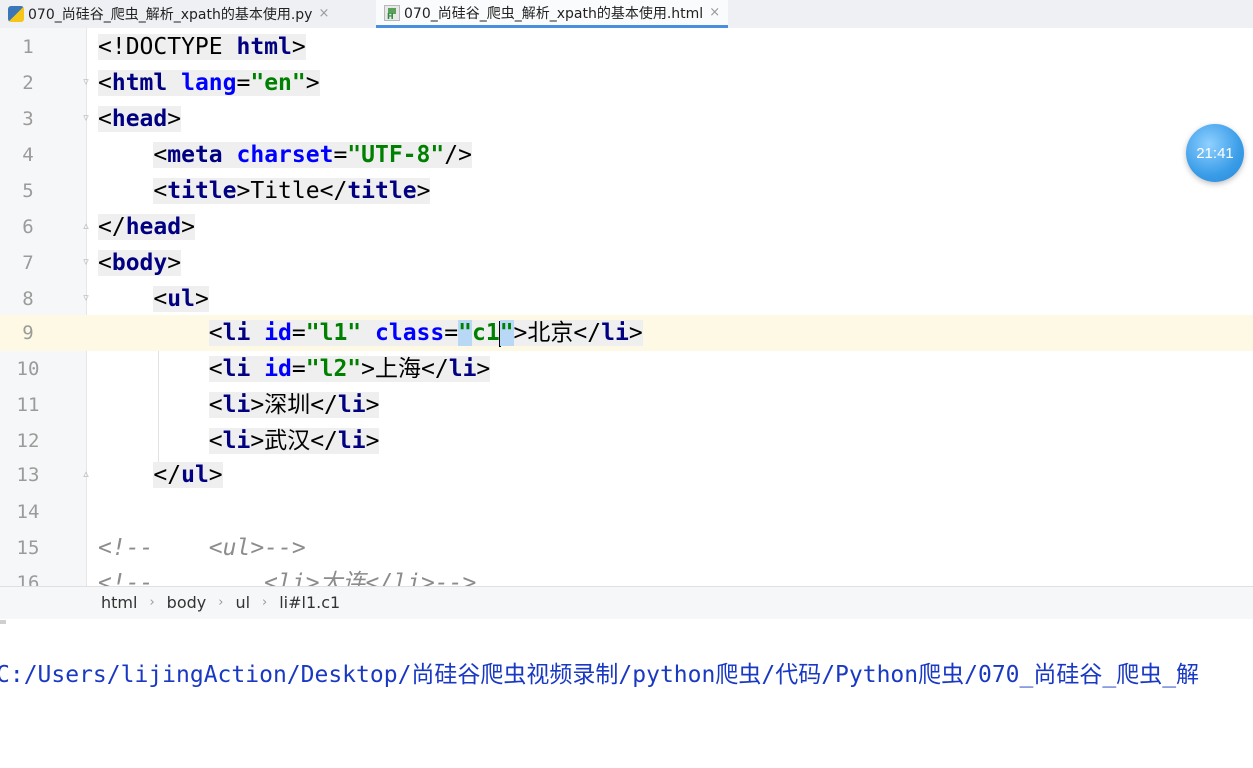 The image size is (1253, 768). I want to click on line-number: 9, so click(28, 333).